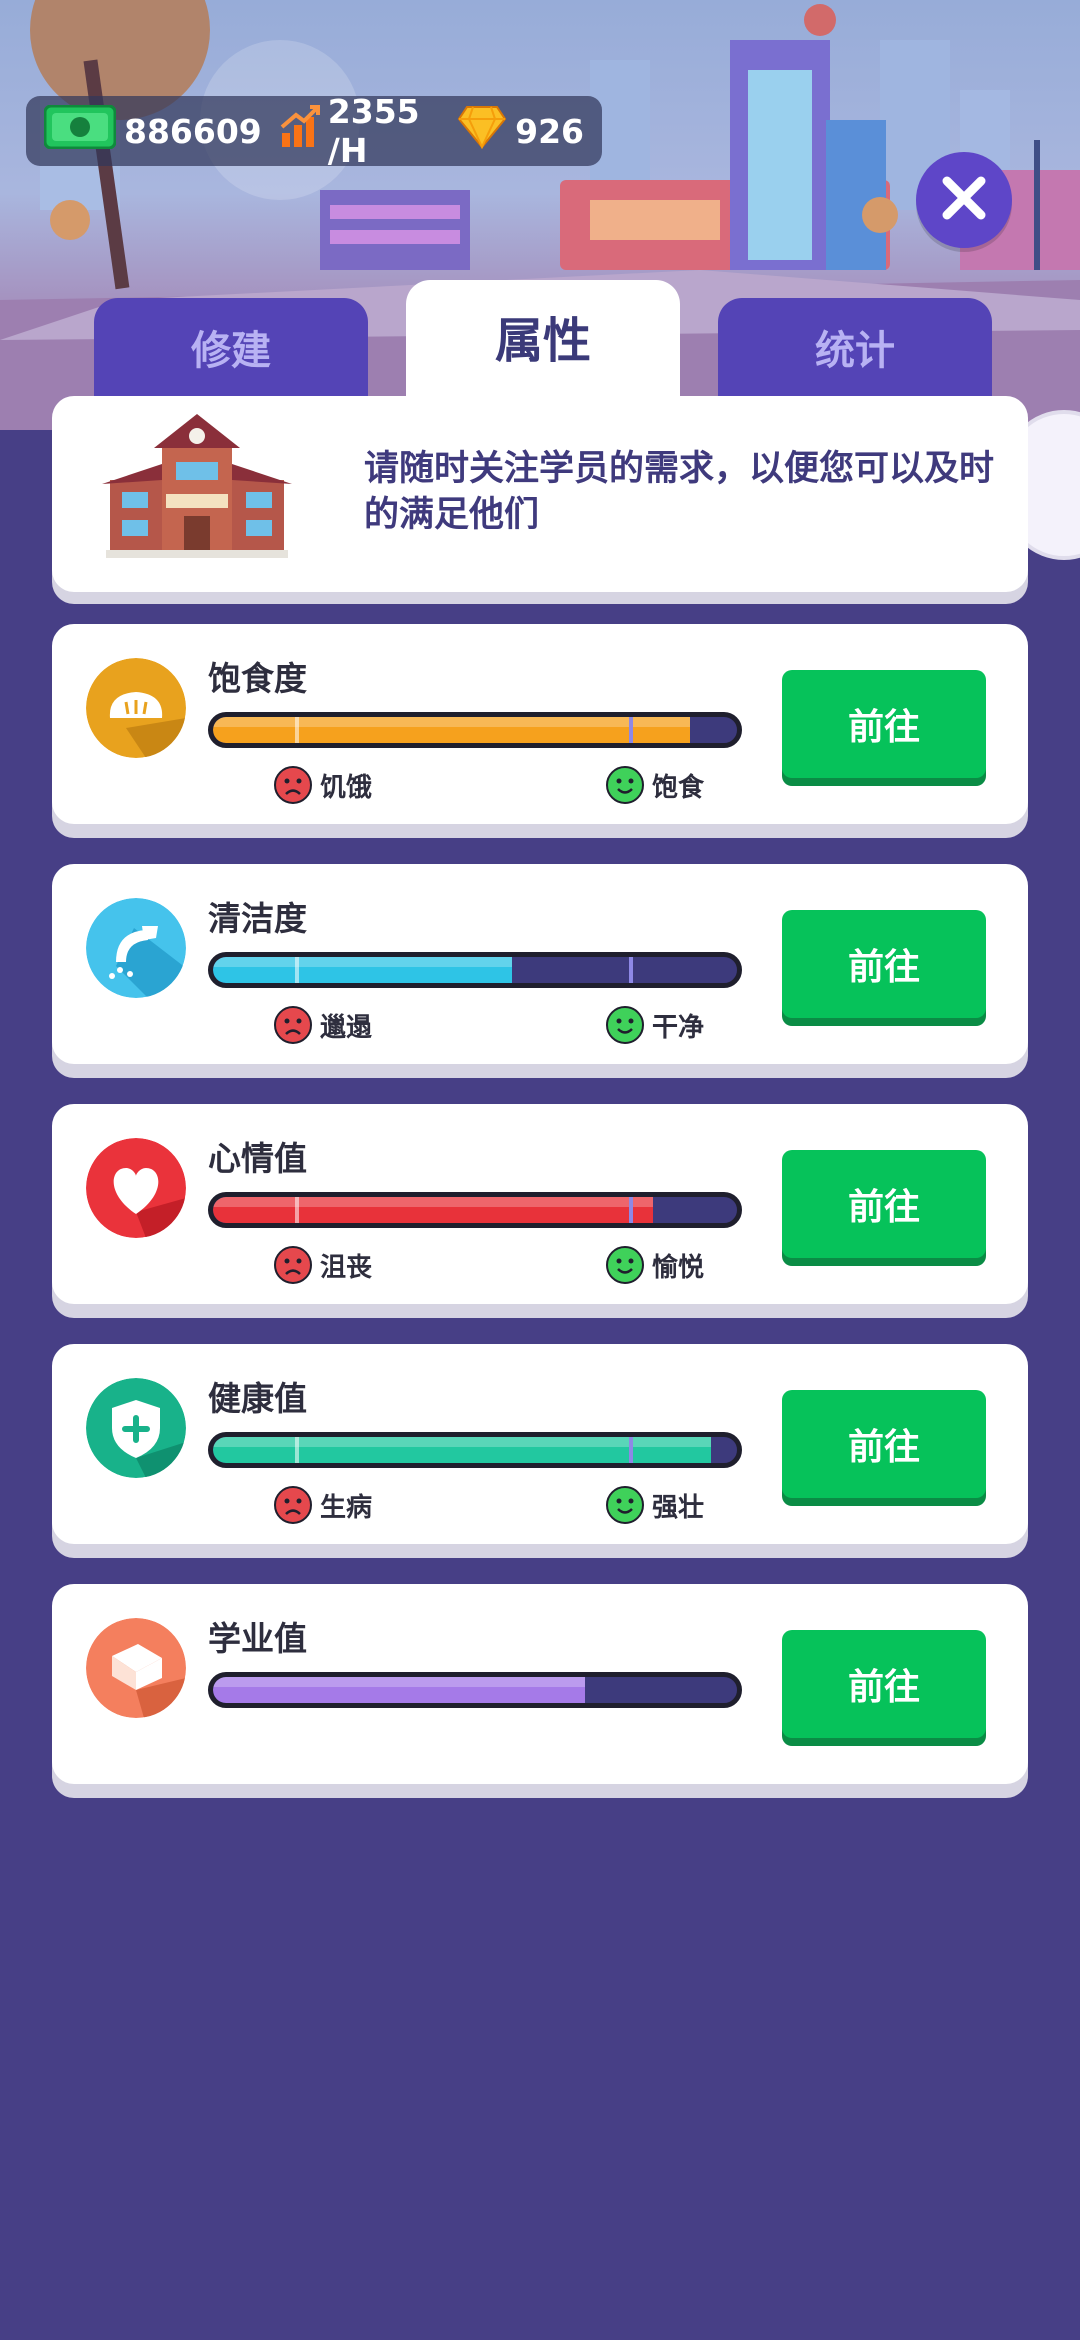  I want to click on income-counter: 2355 /H, so click(359, 131).